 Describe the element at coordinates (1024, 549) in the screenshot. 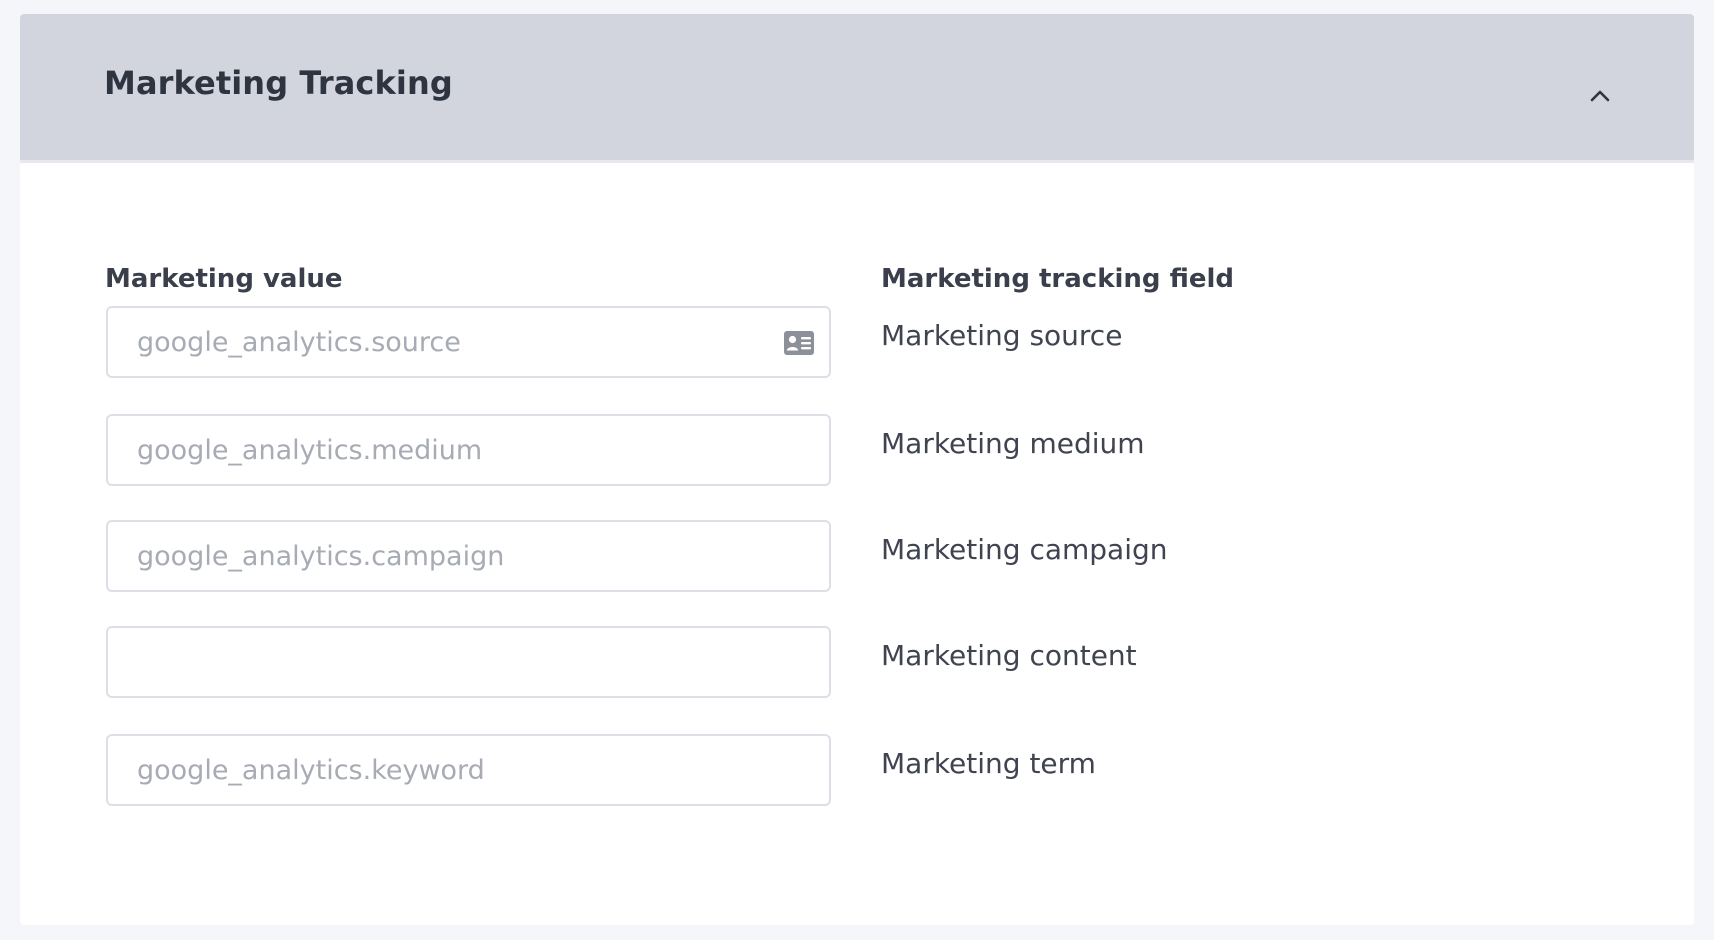

I see `marketing-campaign-label: Marketing campaign` at that location.